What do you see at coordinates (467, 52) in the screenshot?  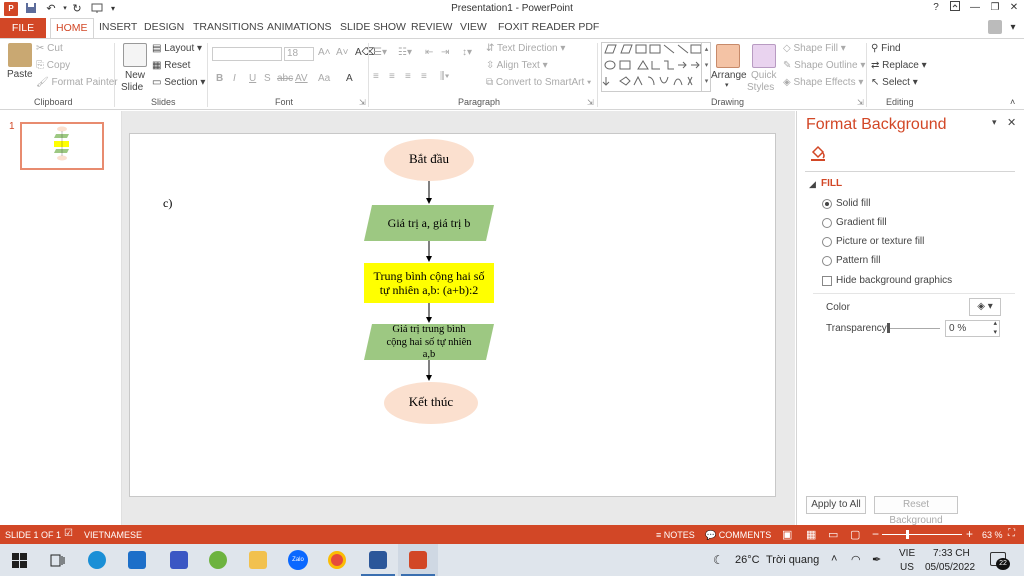 I see `line-spacing-icon: ↕▾` at bounding box center [467, 52].